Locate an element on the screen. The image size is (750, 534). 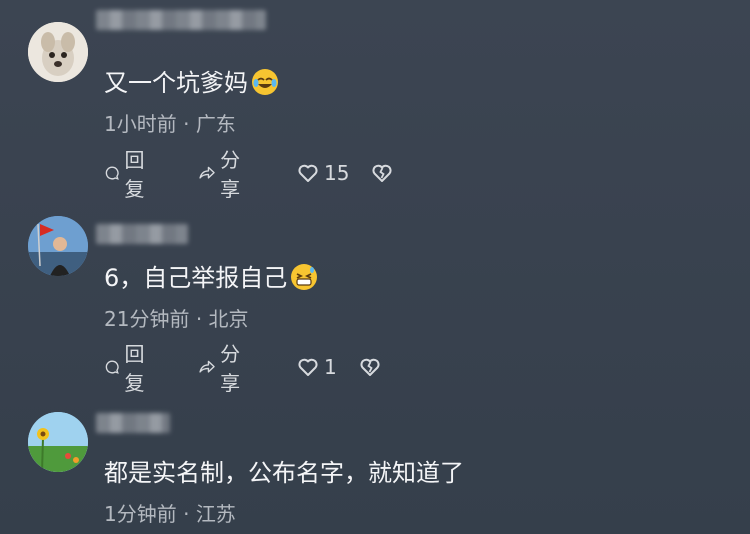
comment-meta: 1小时前 · 广东 is located at coordinates (170, 124).